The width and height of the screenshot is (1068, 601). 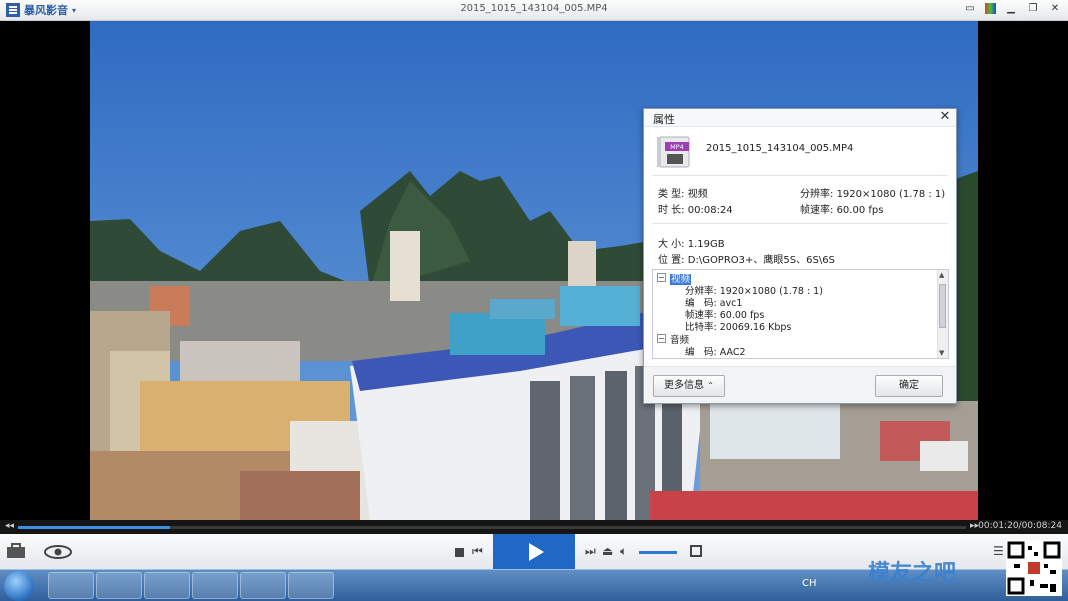 I want to click on type-row: 类 型: 视频, so click(x=683, y=192).